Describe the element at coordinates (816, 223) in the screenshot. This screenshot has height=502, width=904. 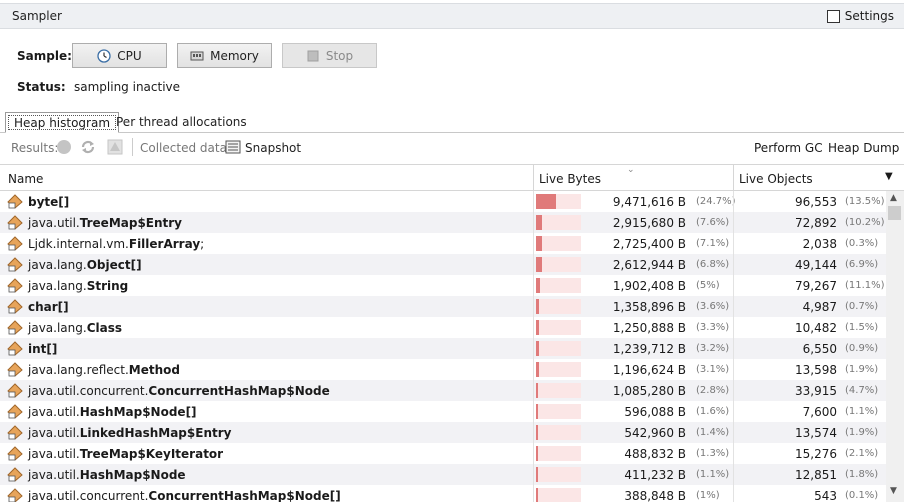
I see `live-objects-value: 72,892` at that location.